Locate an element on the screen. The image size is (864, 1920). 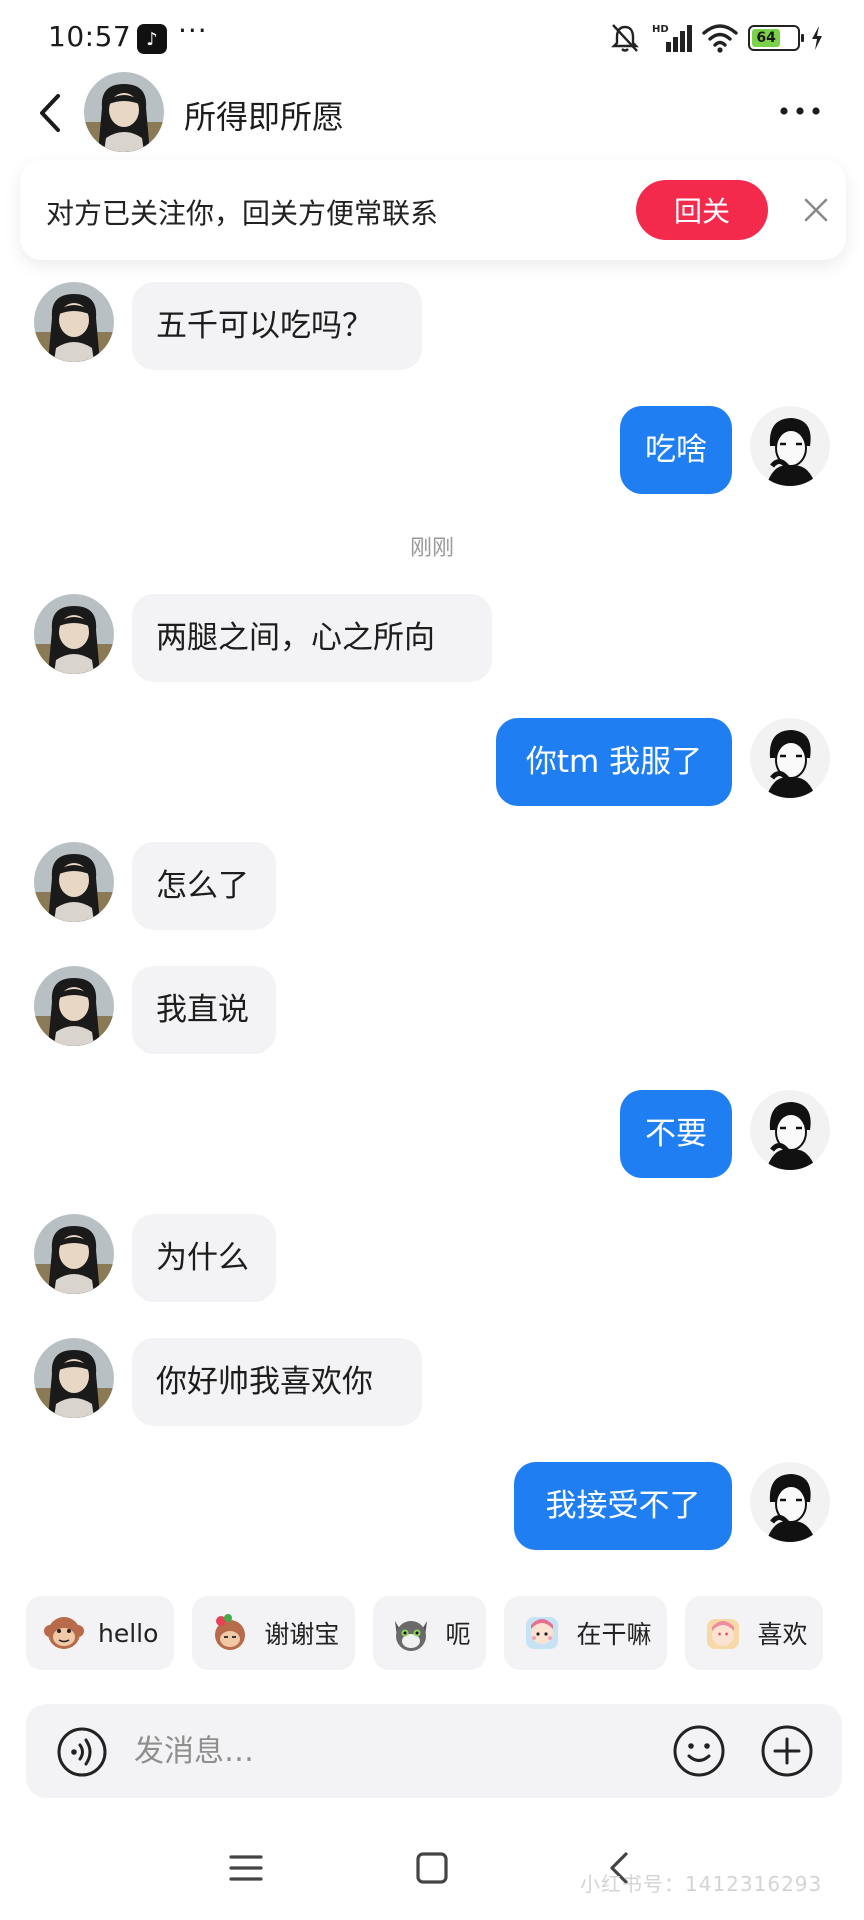
status-indicators: HD 64 is located at coordinates (716, 38).